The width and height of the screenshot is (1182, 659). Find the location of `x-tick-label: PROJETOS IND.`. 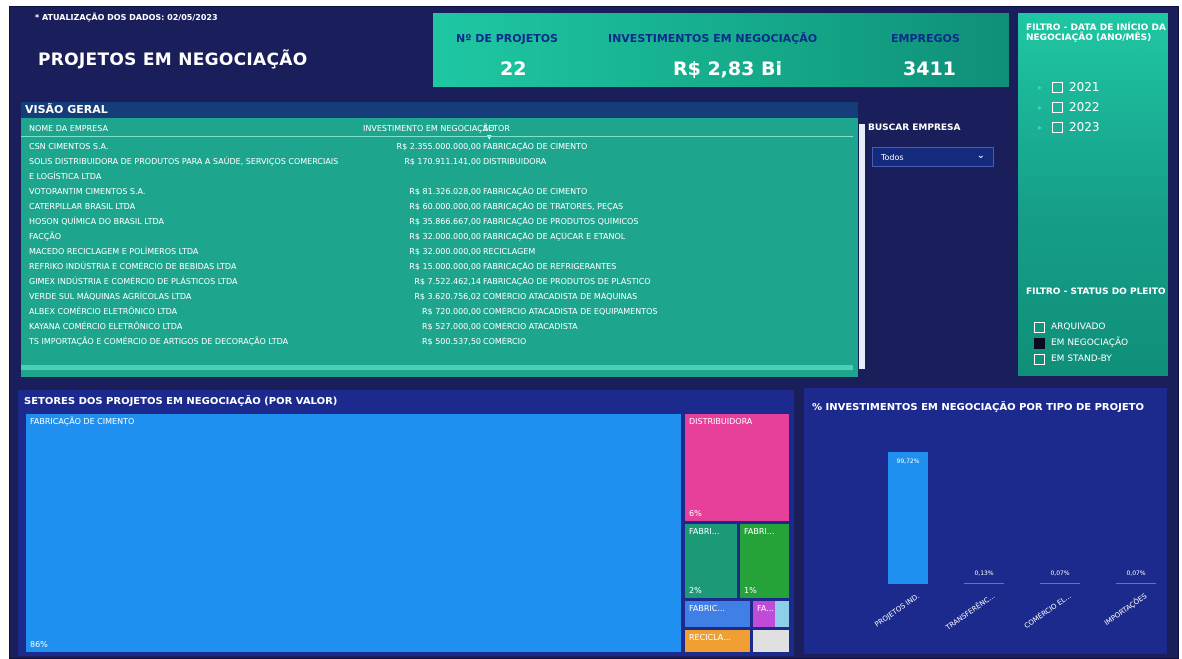

x-tick-label: PROJETOS IND. is located at coordinates (897, 610).